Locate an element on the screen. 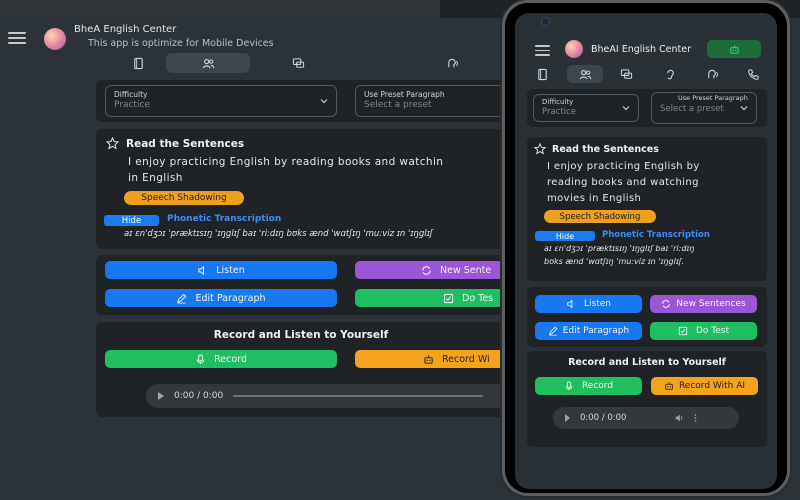  mobile-record-section-title: Record and Listen to Yourself is located at coordinates (647, 362).